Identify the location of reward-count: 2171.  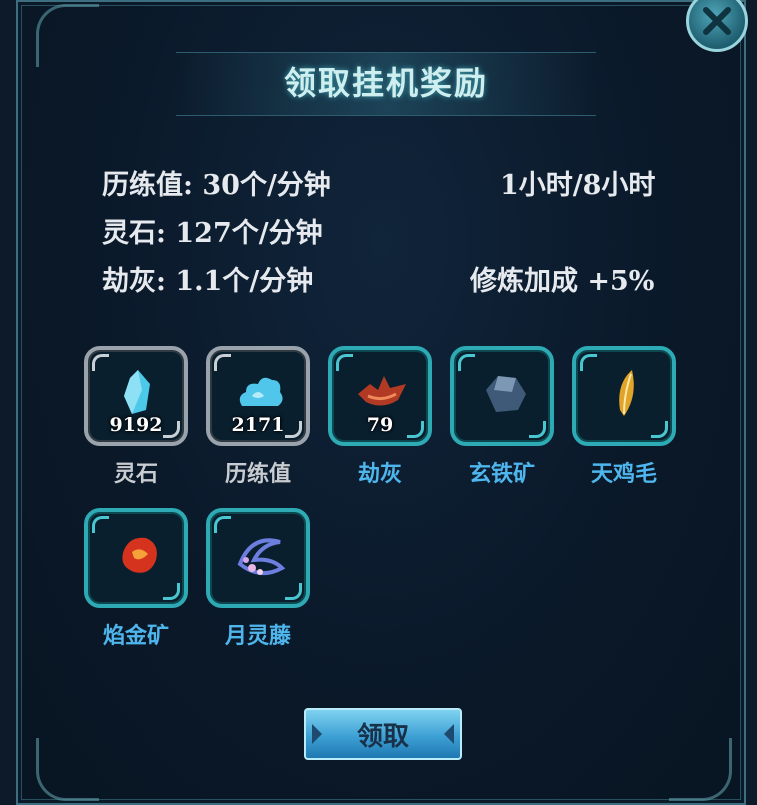
(258, 425).